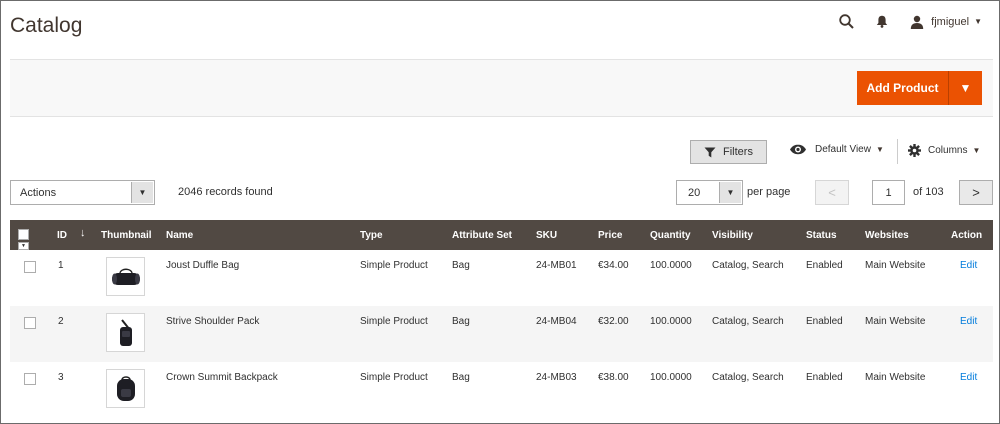 The image size is (1000, 424). What do you see at coordinates (694, 192) in the screenshot?
I see `per-page-value: 20` at bounding box center [694, 192].